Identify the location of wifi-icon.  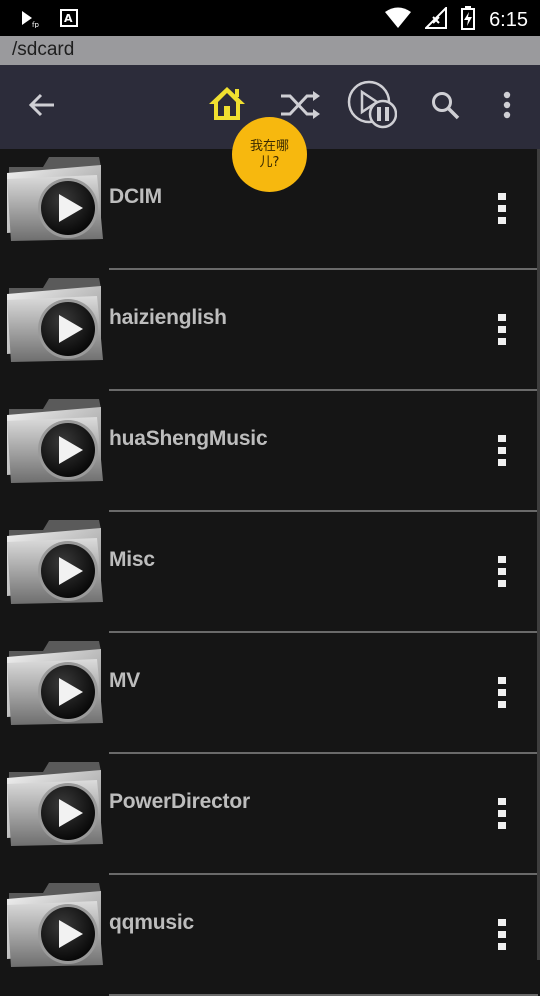
(398, 20).